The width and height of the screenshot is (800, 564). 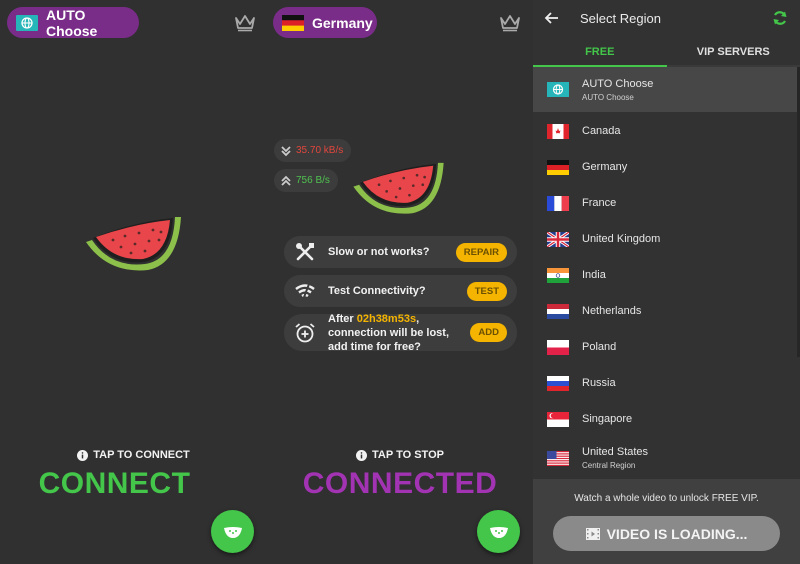 What do you see at coordinates (615, 452) in the screenshot?
I see `region-name: United States` at bounding box center [615, 452].